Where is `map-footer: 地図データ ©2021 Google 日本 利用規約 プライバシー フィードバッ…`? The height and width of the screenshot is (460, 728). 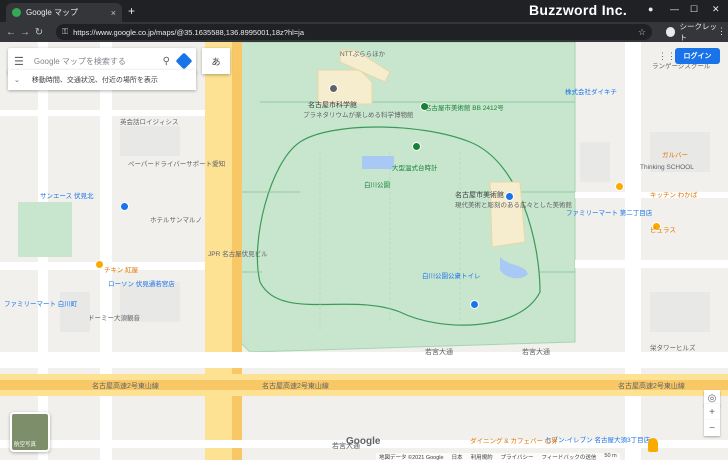 map-footer: 地図データ ©2021 Google 日本 利用規約 プライバシー フィードバッ… is located at coordinates (498, 456).